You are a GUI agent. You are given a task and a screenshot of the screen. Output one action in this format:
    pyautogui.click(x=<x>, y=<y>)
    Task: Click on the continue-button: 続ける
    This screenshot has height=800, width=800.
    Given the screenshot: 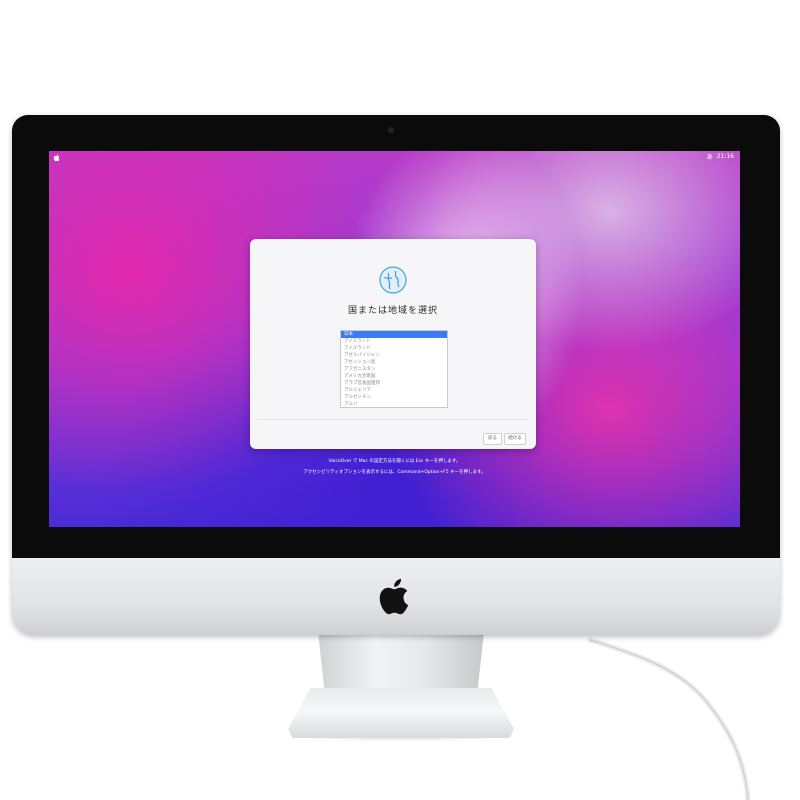 What is the action you would take?
    pyautogui.click(x=515, y=439)
    